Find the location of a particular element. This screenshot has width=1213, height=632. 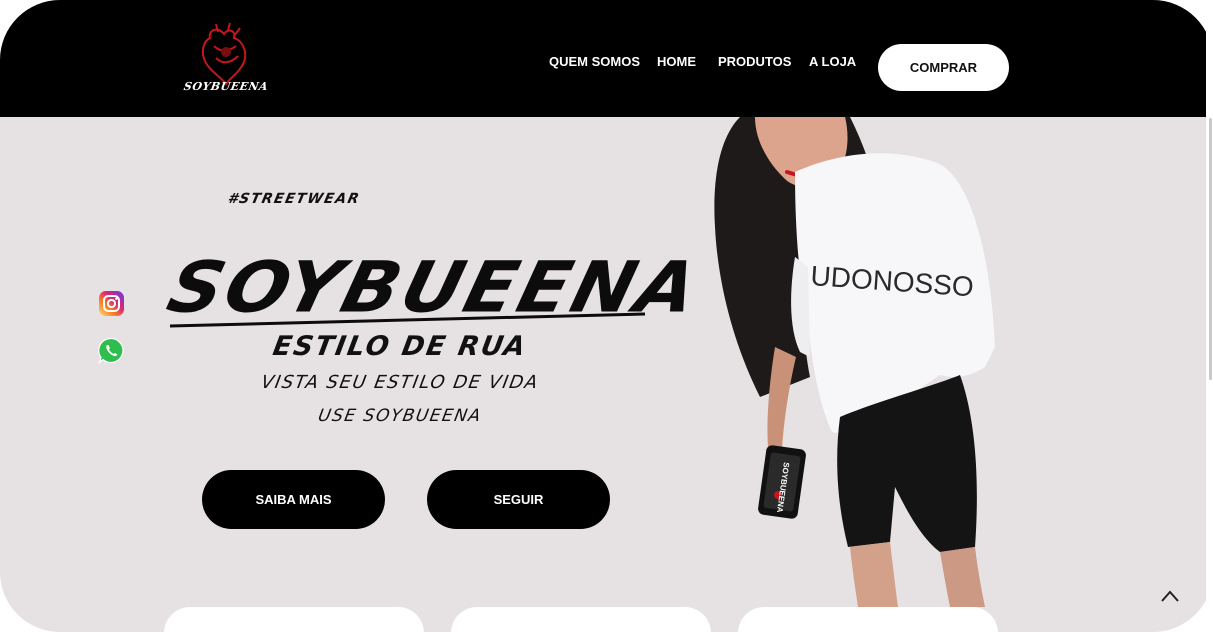

saiba-mais-button: SAIBA MAIS is located at coordinates (293, 499).